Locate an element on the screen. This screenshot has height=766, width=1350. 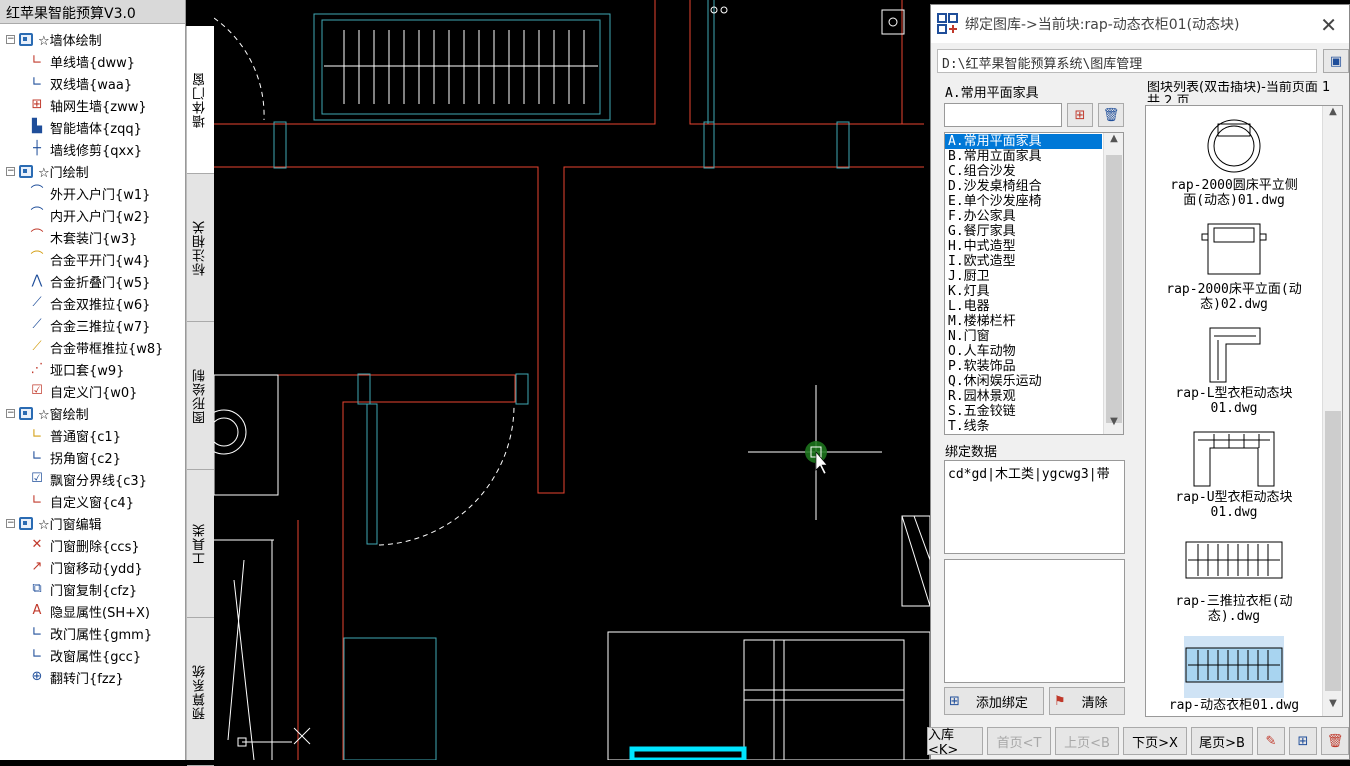
bind-detail-textarea is located at coordinates (1034, 621).